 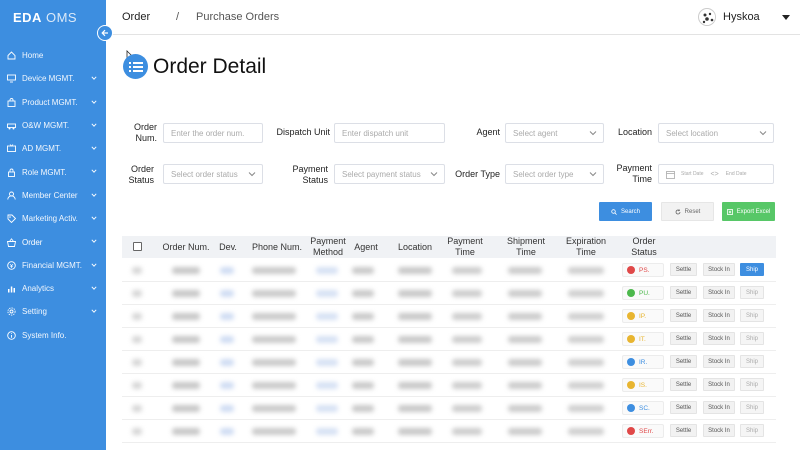 What do you see at coordinates (136, 17) in the screenshot?
I see `breadcrumb-order: Order` at bounding box center [136, 17].